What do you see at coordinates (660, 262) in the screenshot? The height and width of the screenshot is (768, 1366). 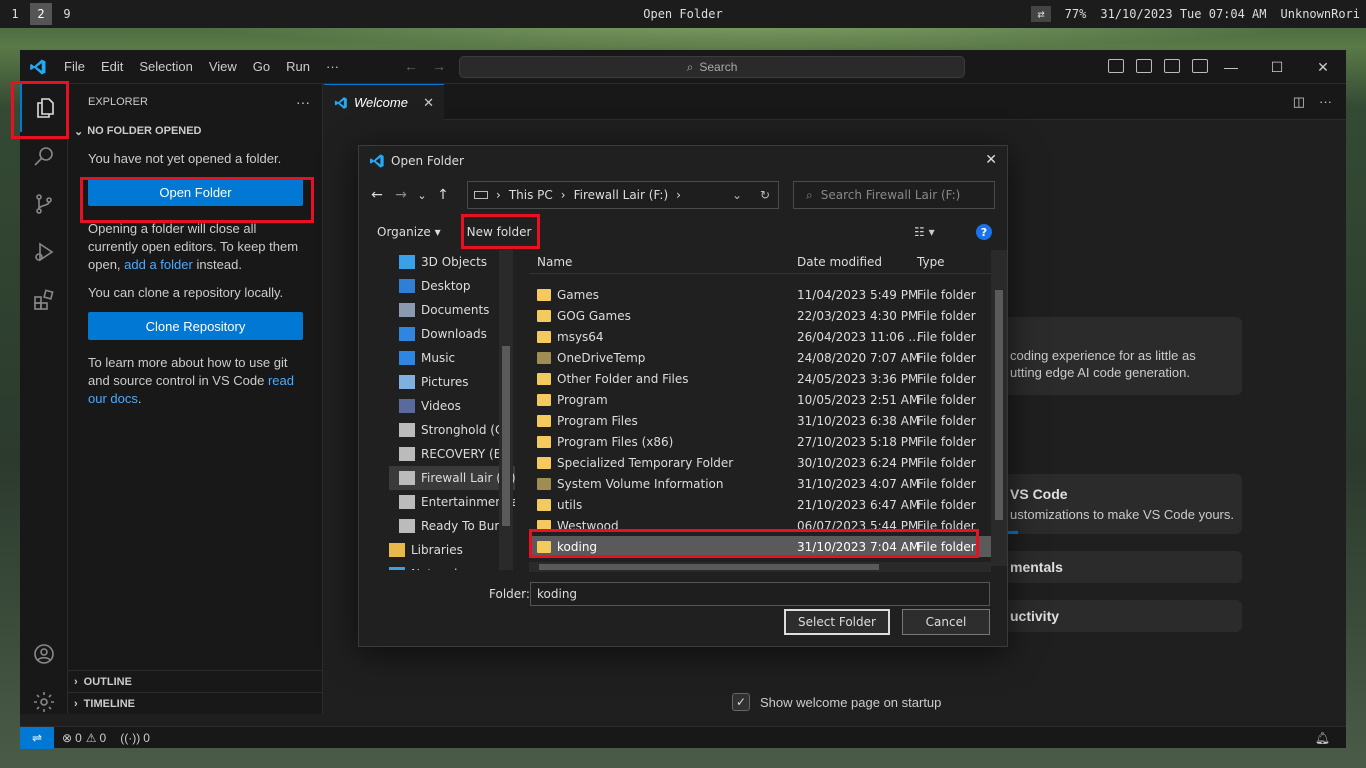 I see `column-name: Name` at bounding box center [660, 262].